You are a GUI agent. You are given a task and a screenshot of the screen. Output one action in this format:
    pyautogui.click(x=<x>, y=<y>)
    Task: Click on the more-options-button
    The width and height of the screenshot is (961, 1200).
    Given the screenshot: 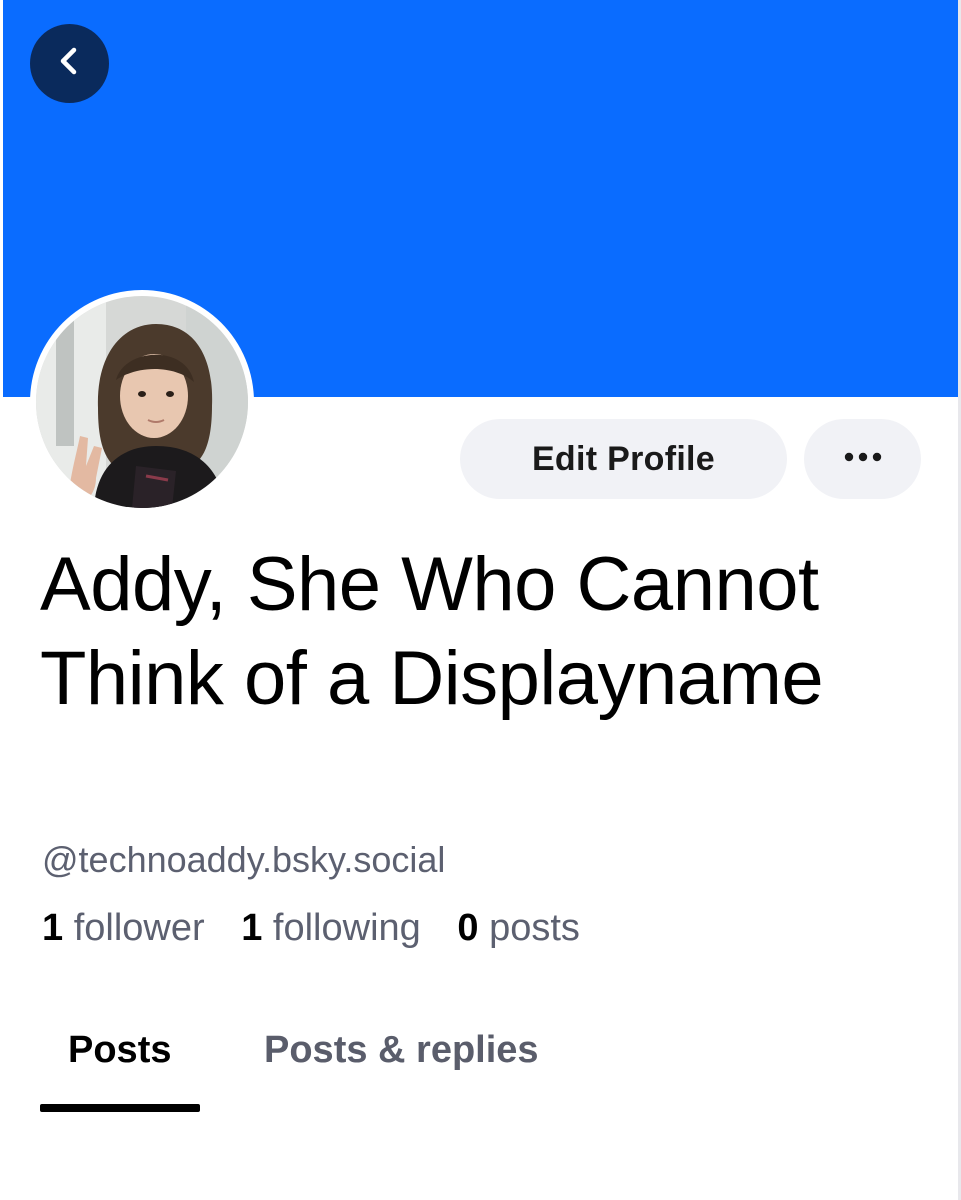 What is the action you would take?
    pyautogui.click(x=862, y=459)
    